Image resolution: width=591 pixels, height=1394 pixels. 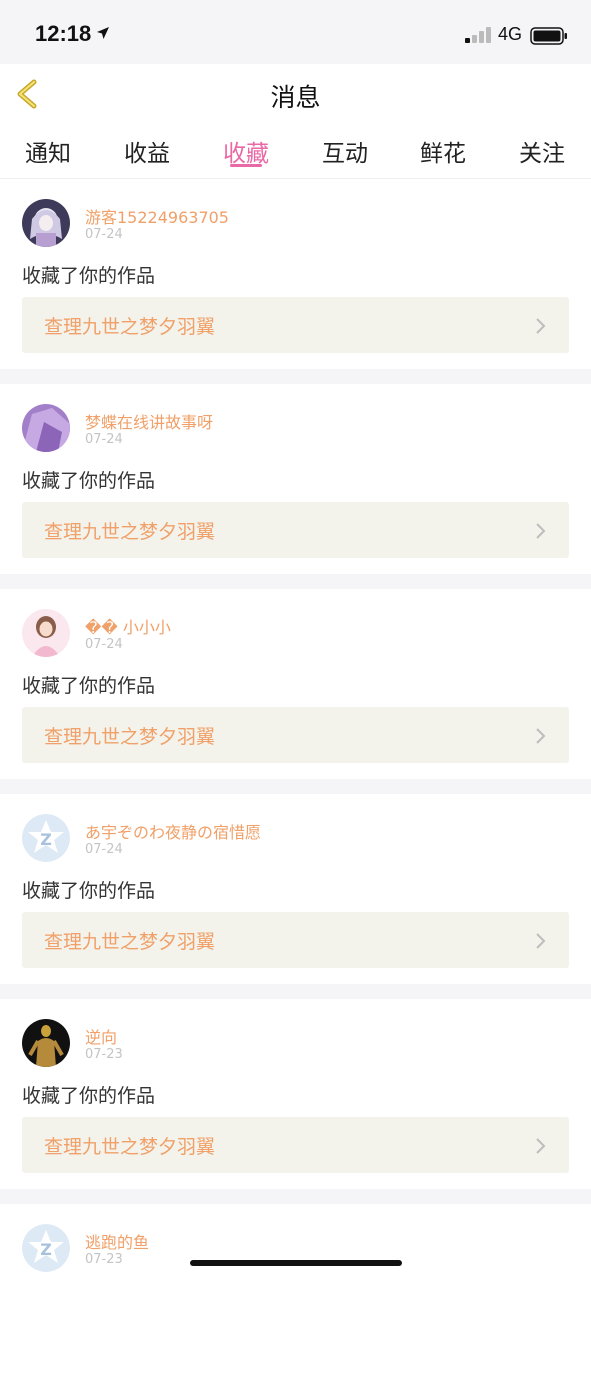 What do you see at coordinates (157, 216) in the screenshot?
I see `username: 游客15224963705` at bounding box center [157, 216].